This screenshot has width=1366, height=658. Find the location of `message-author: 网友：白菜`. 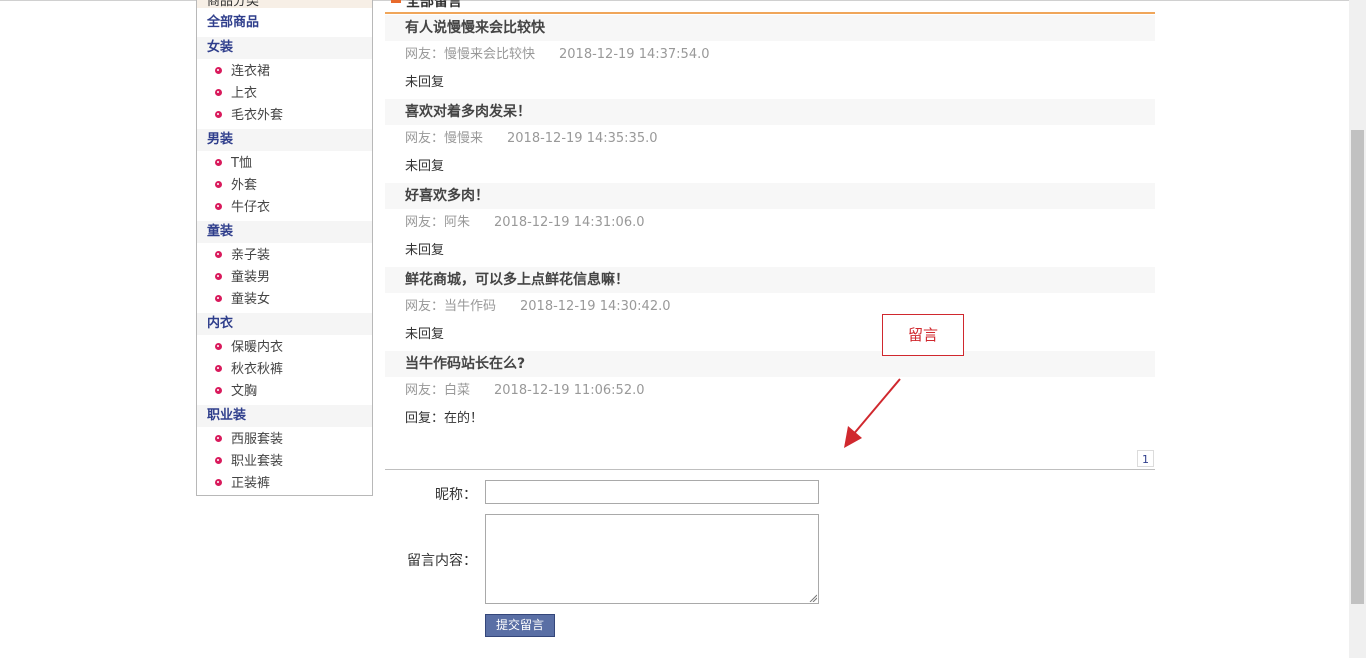

message-author: 网友：白菜 is located at coordinates (438, 390).